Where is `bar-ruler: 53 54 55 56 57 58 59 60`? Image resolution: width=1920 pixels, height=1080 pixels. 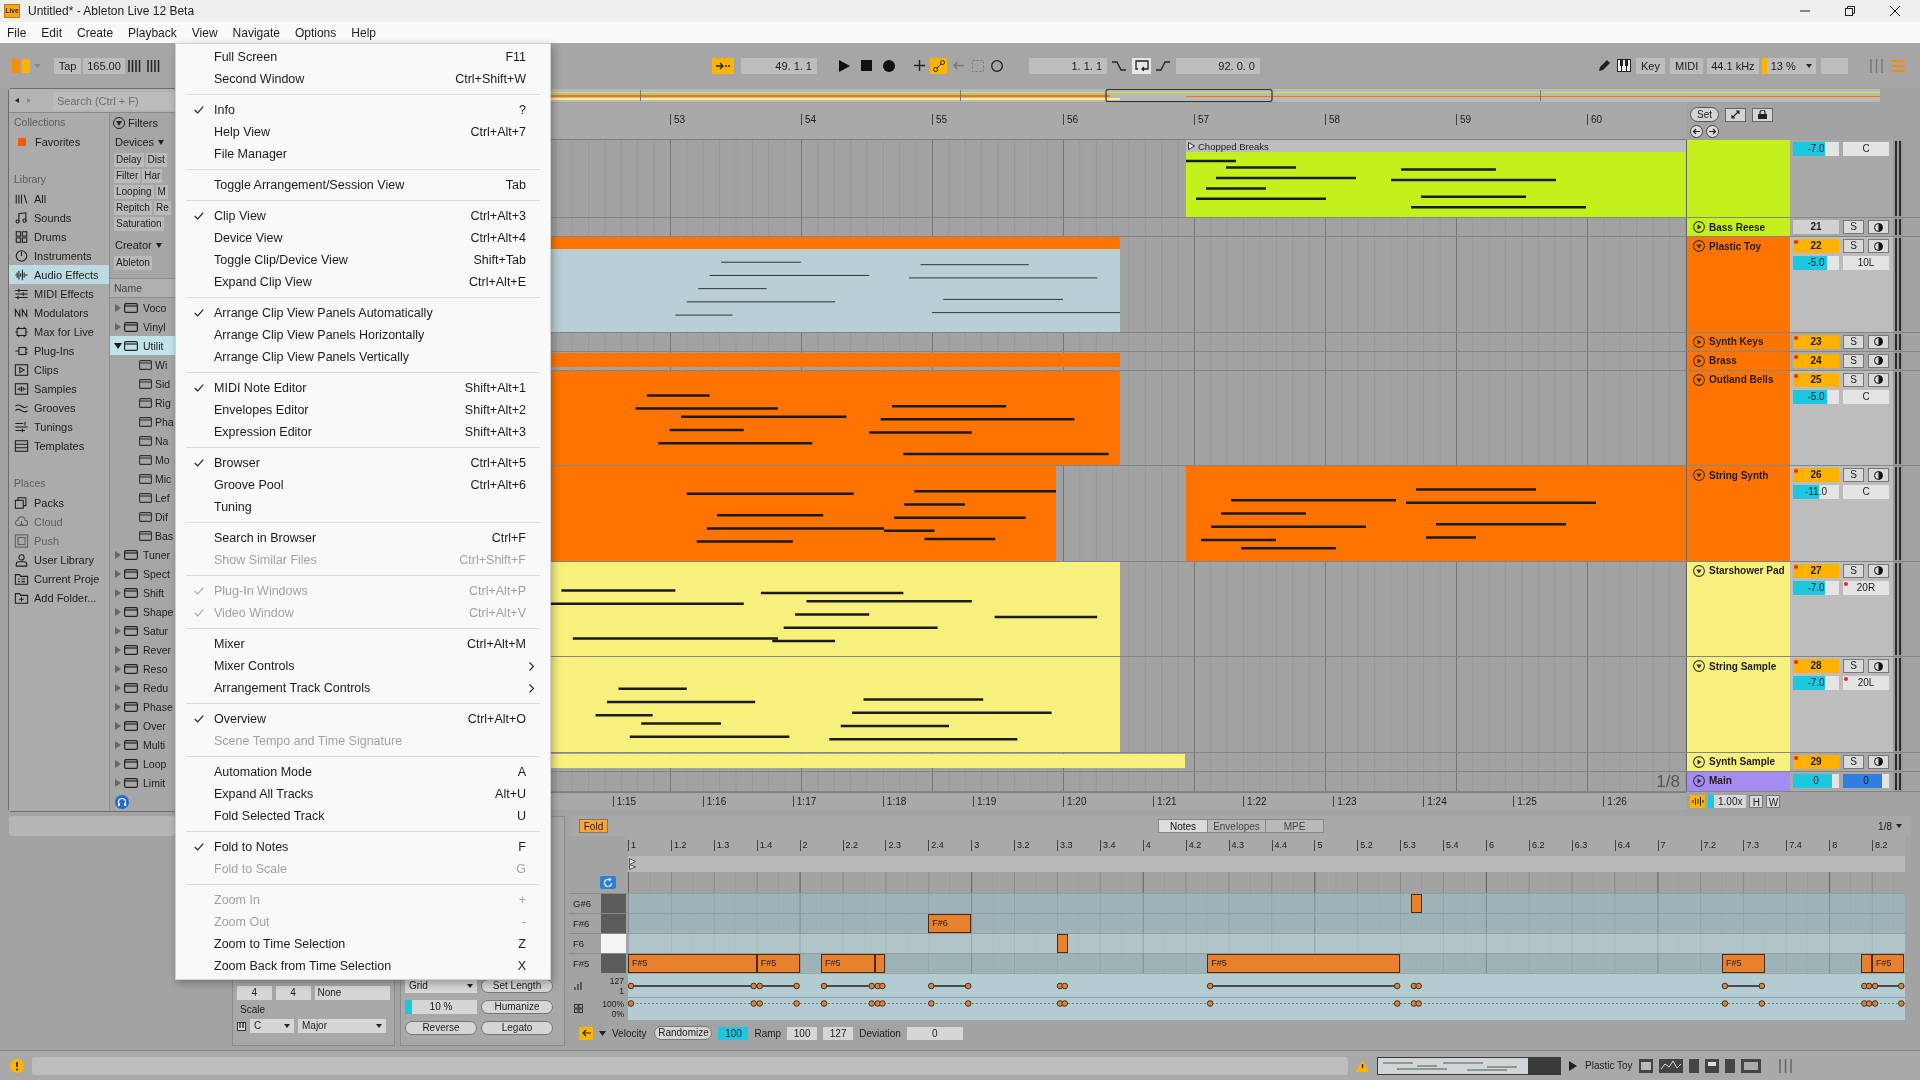
bar-ruler: 53 54 55 56 57 58 59 60 is located at coordinates (1118, 121).